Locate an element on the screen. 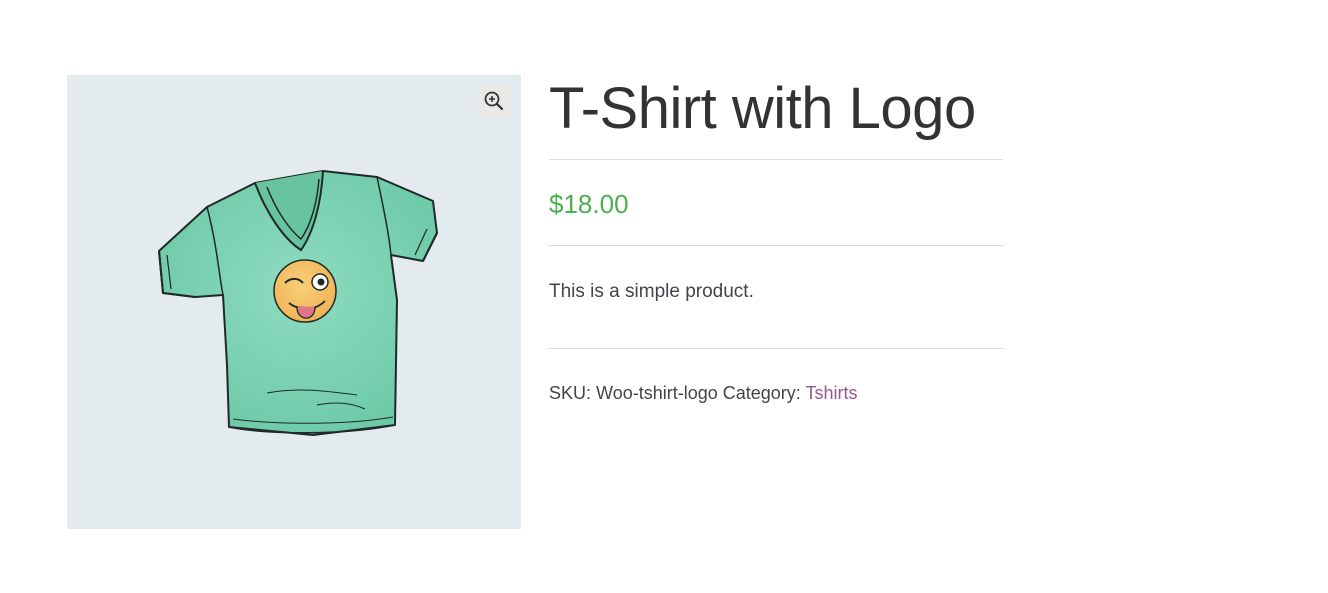 This screenshot has height=593, width=1328. category-label: Category: is located at coordinates (761, 393).